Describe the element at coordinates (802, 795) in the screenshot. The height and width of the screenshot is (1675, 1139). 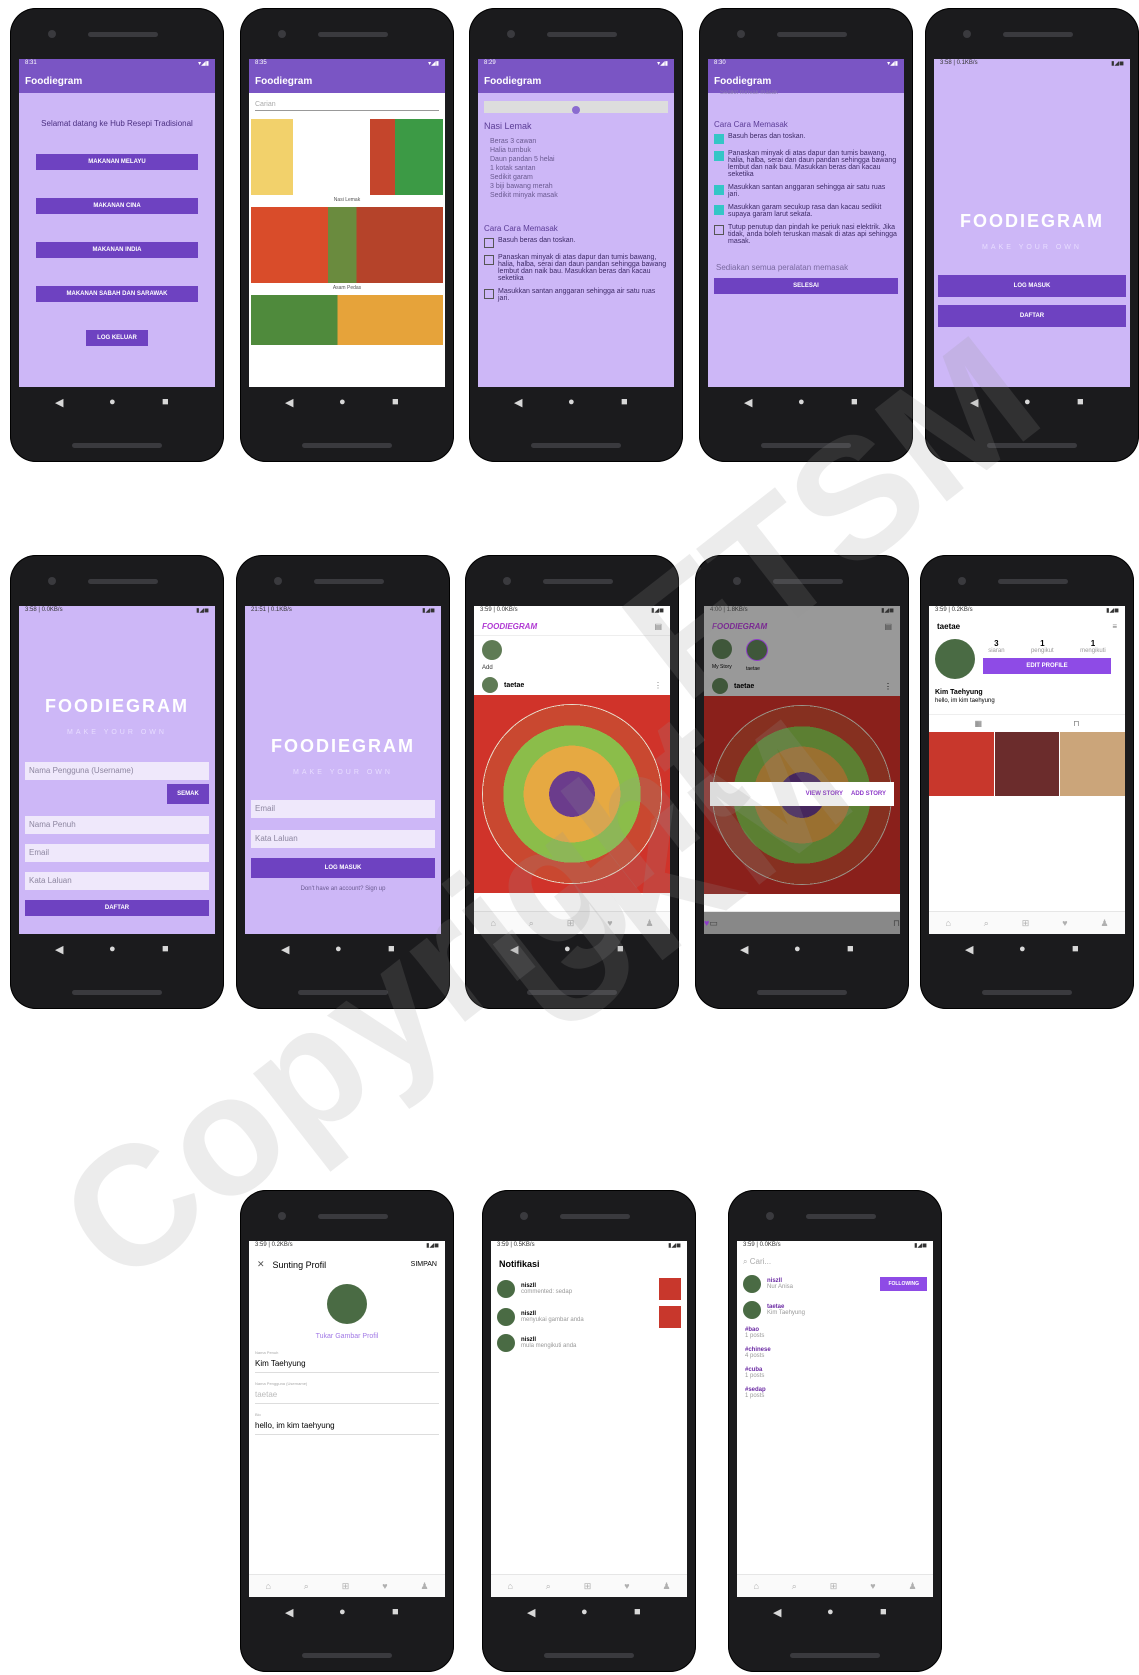
I see `post-image: VIEW STORY ADD STORY` at that location.